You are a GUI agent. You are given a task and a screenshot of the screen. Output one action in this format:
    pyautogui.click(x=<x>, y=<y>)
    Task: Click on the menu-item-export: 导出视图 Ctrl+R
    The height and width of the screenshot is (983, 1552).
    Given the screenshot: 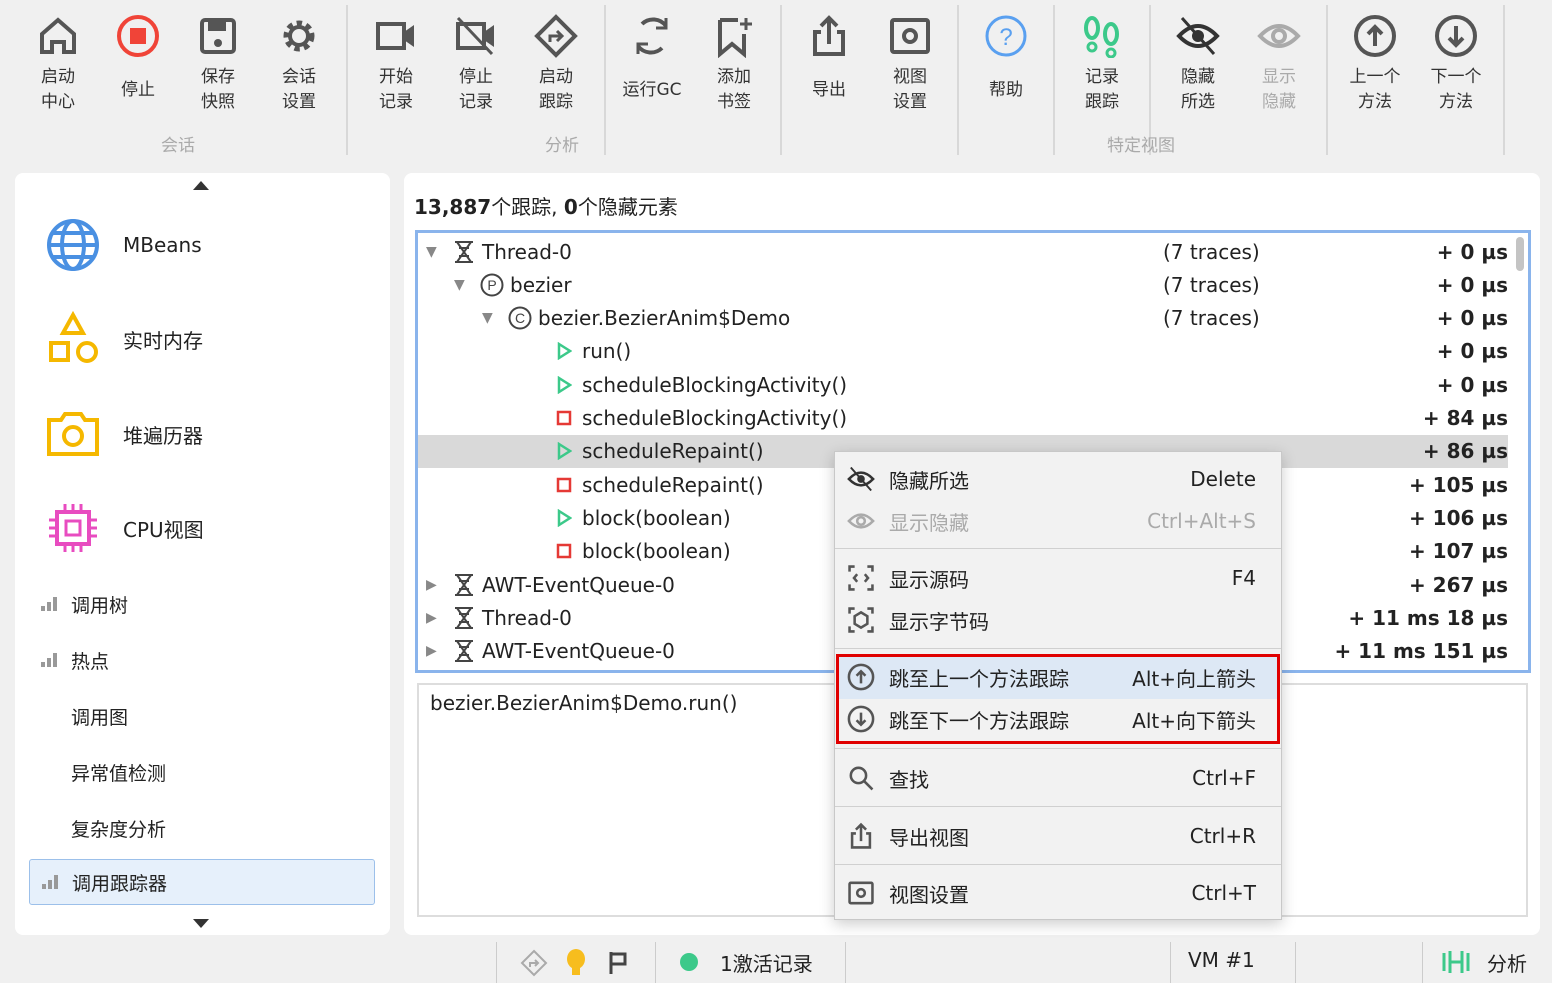 What is the action you would take?
    pyautogui.click(x=1058, y=836)
    